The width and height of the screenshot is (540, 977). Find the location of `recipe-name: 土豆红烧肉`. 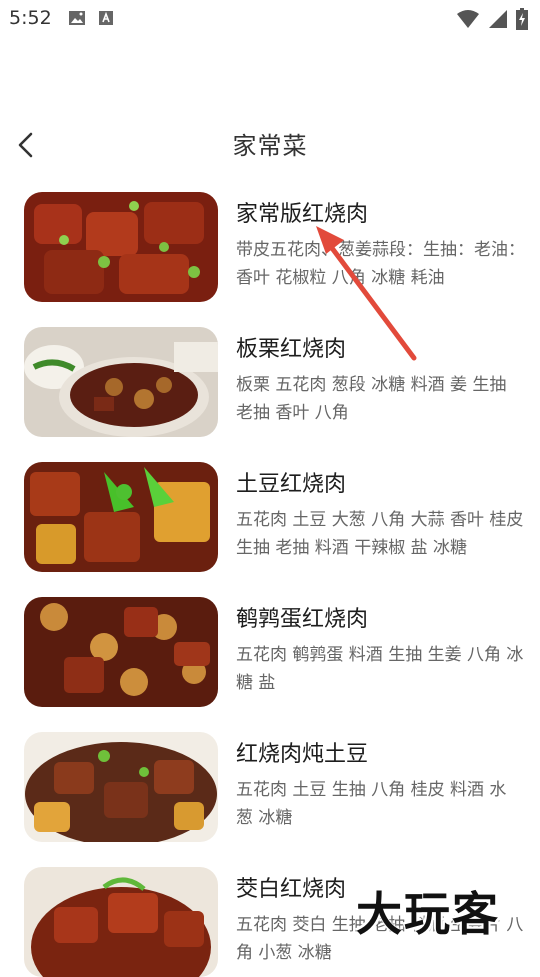

recipe-name: 土豆红烧肉 is located at coordinates (291, 484).